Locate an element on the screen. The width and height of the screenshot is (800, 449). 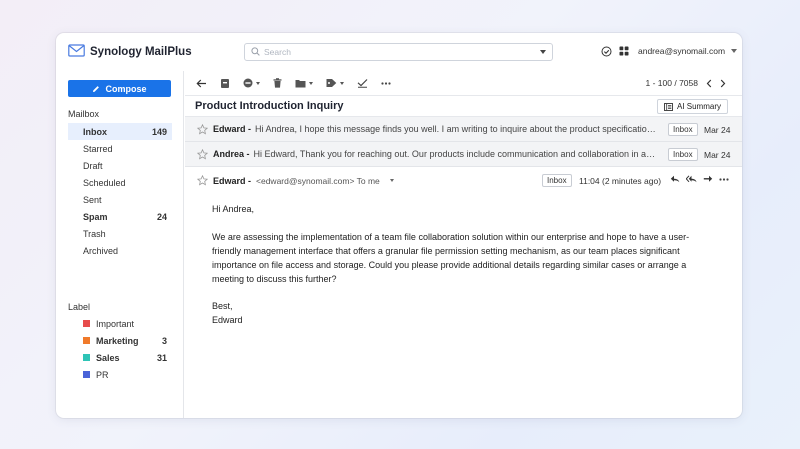
chevron-left-icon is located at coordinates (709, 83).